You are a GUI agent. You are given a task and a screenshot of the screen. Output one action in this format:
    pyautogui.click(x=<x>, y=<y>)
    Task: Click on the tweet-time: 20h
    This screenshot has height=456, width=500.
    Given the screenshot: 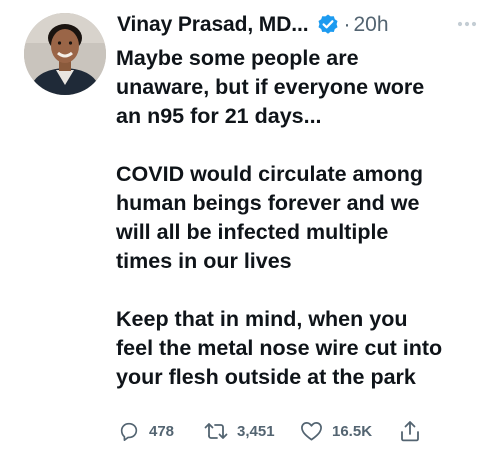 What is the action you would take?
    pyautogui.click(x=370, y=25)
    